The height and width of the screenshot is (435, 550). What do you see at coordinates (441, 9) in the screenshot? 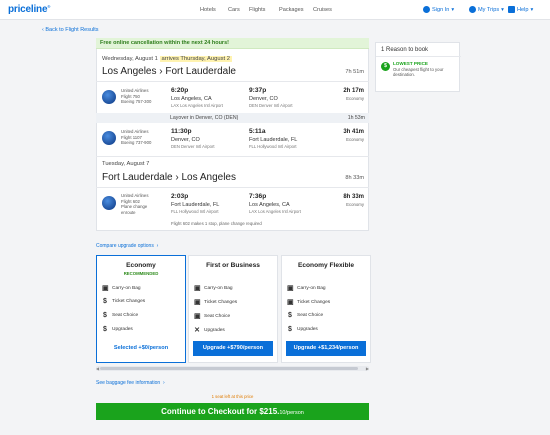
I see `sign-in-label: Sign In` at bounding box center [441, 9].